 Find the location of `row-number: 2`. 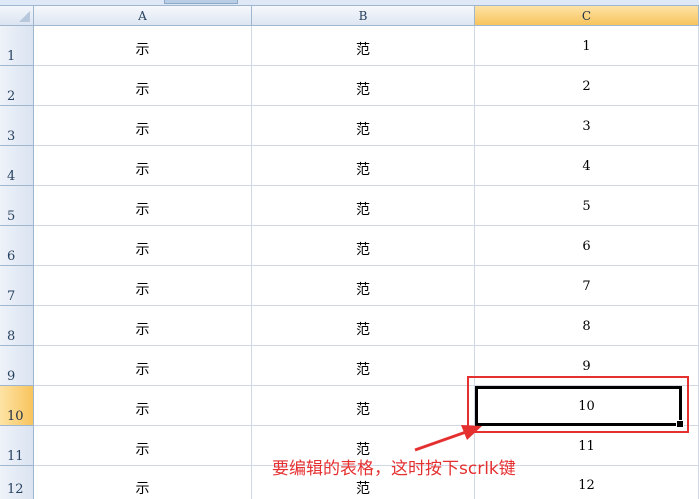

row-number: 2 is located at coordinates (11, 96).